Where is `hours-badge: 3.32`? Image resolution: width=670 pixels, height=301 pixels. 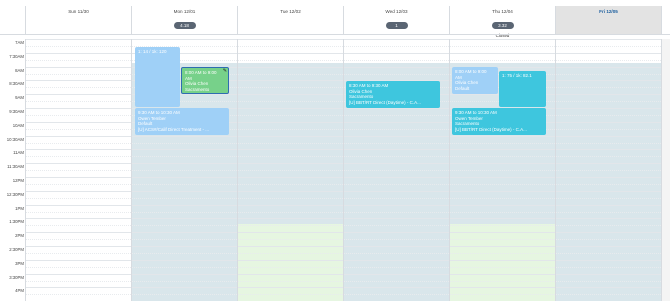
hours-badge: 3.32 is located at coordinates (502, 25).